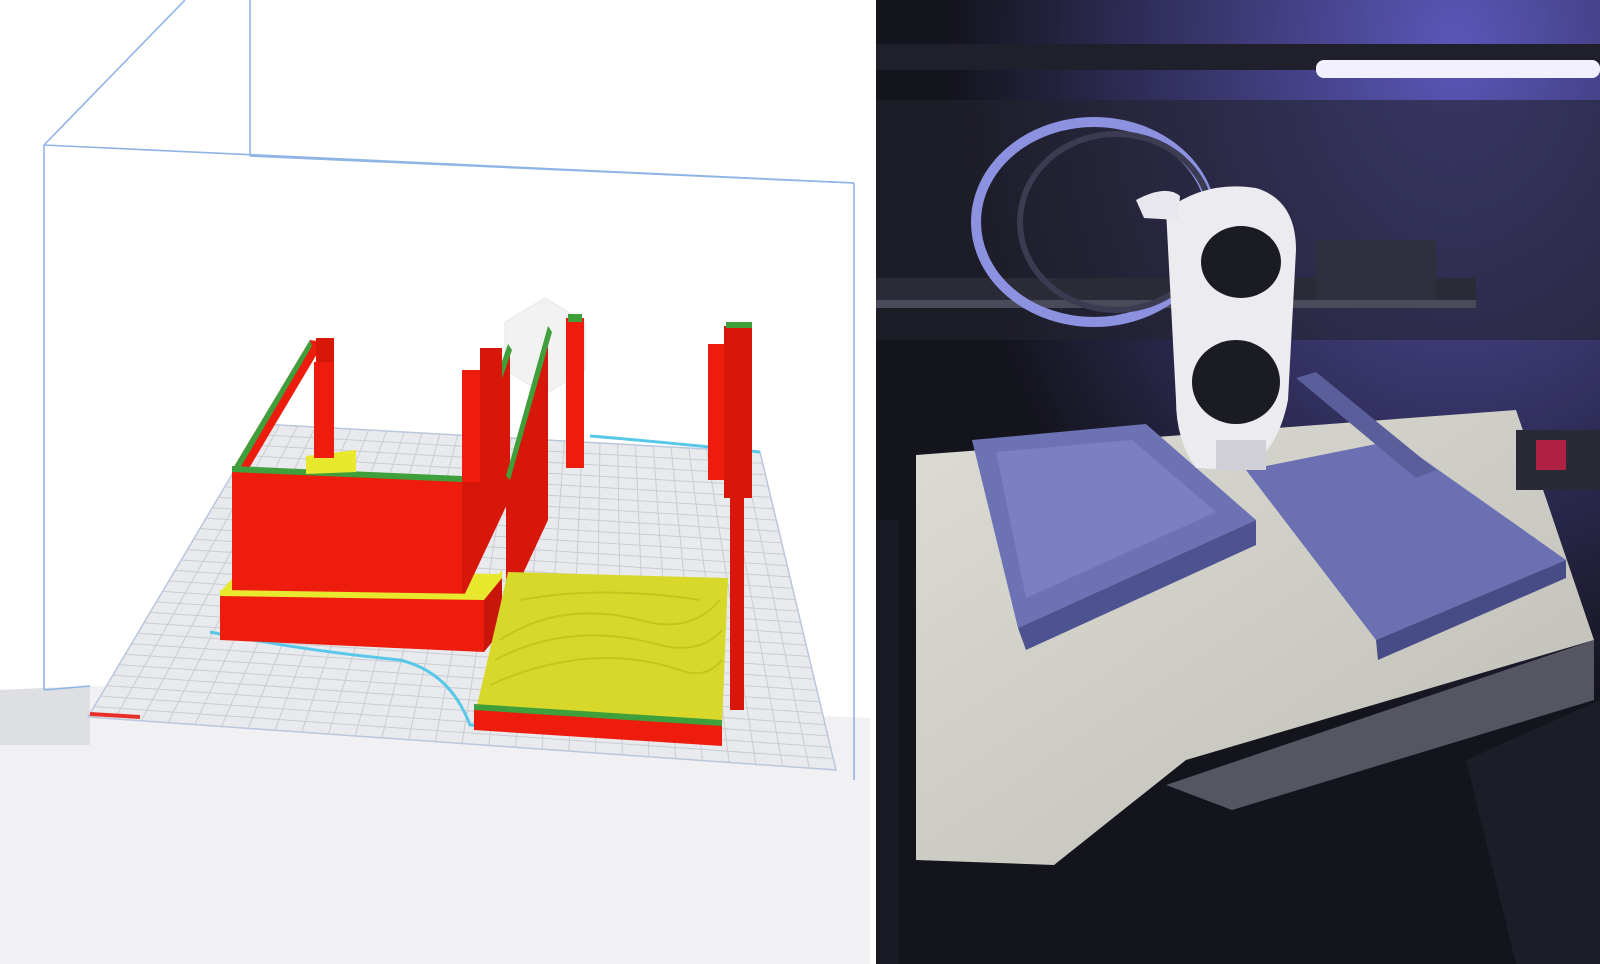 The image size is (1600, 964). What do you see at coordinates (366, 495) in the screenshot?
I see `left-box-part` at bounding box center [366, 495].